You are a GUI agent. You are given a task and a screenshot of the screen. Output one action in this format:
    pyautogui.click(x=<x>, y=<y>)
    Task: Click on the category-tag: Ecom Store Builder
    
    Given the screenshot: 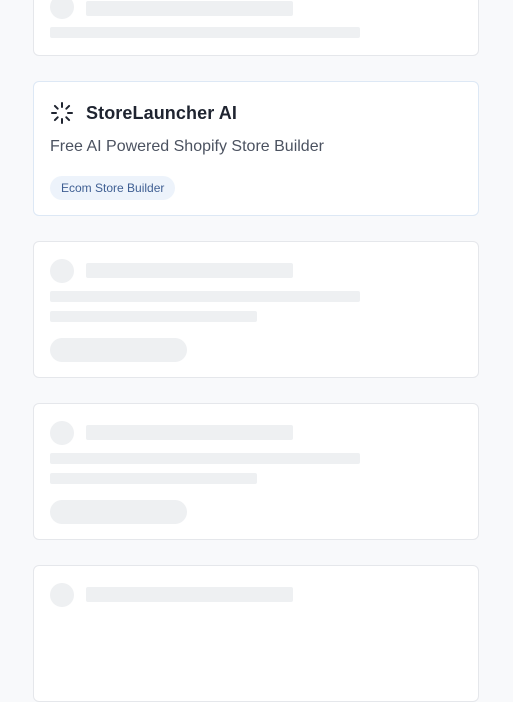 What is the action you would take?
    pyautogui.click(x=113, y=188)
    